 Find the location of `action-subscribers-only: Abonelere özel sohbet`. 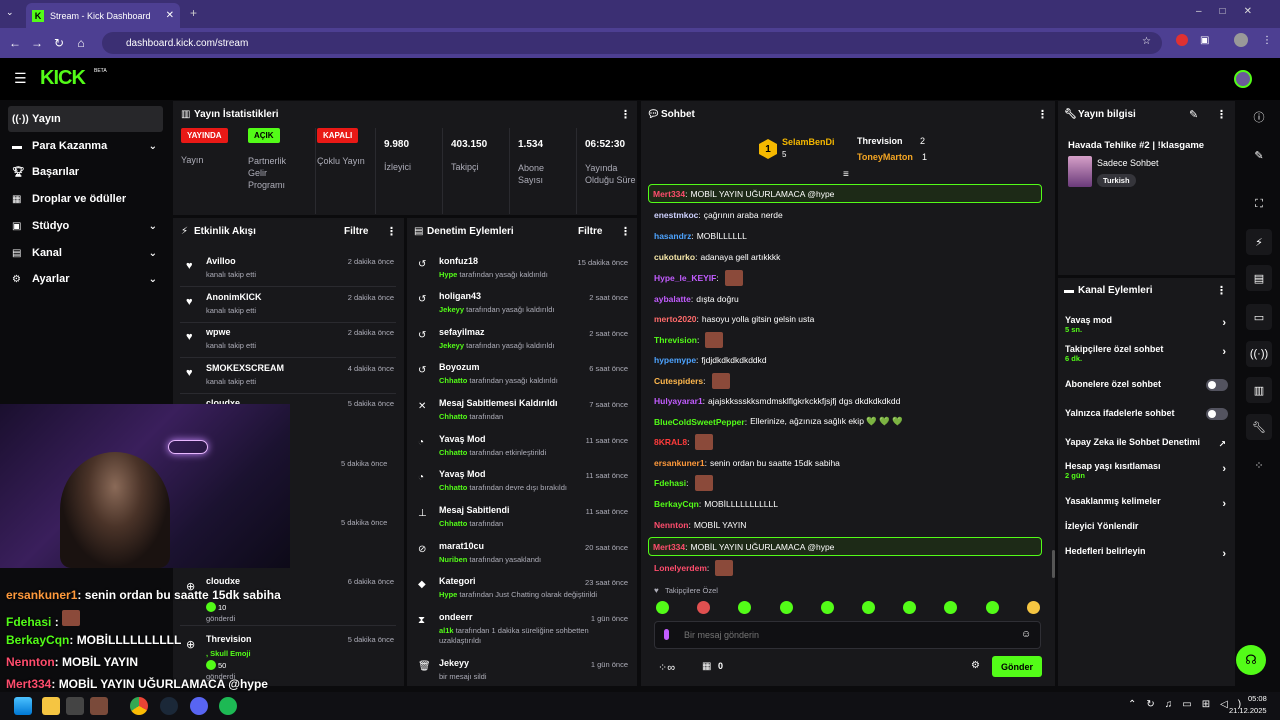

action-subscribers-only: Abonelere özel sohbet is located at coordinates (1147, 385).